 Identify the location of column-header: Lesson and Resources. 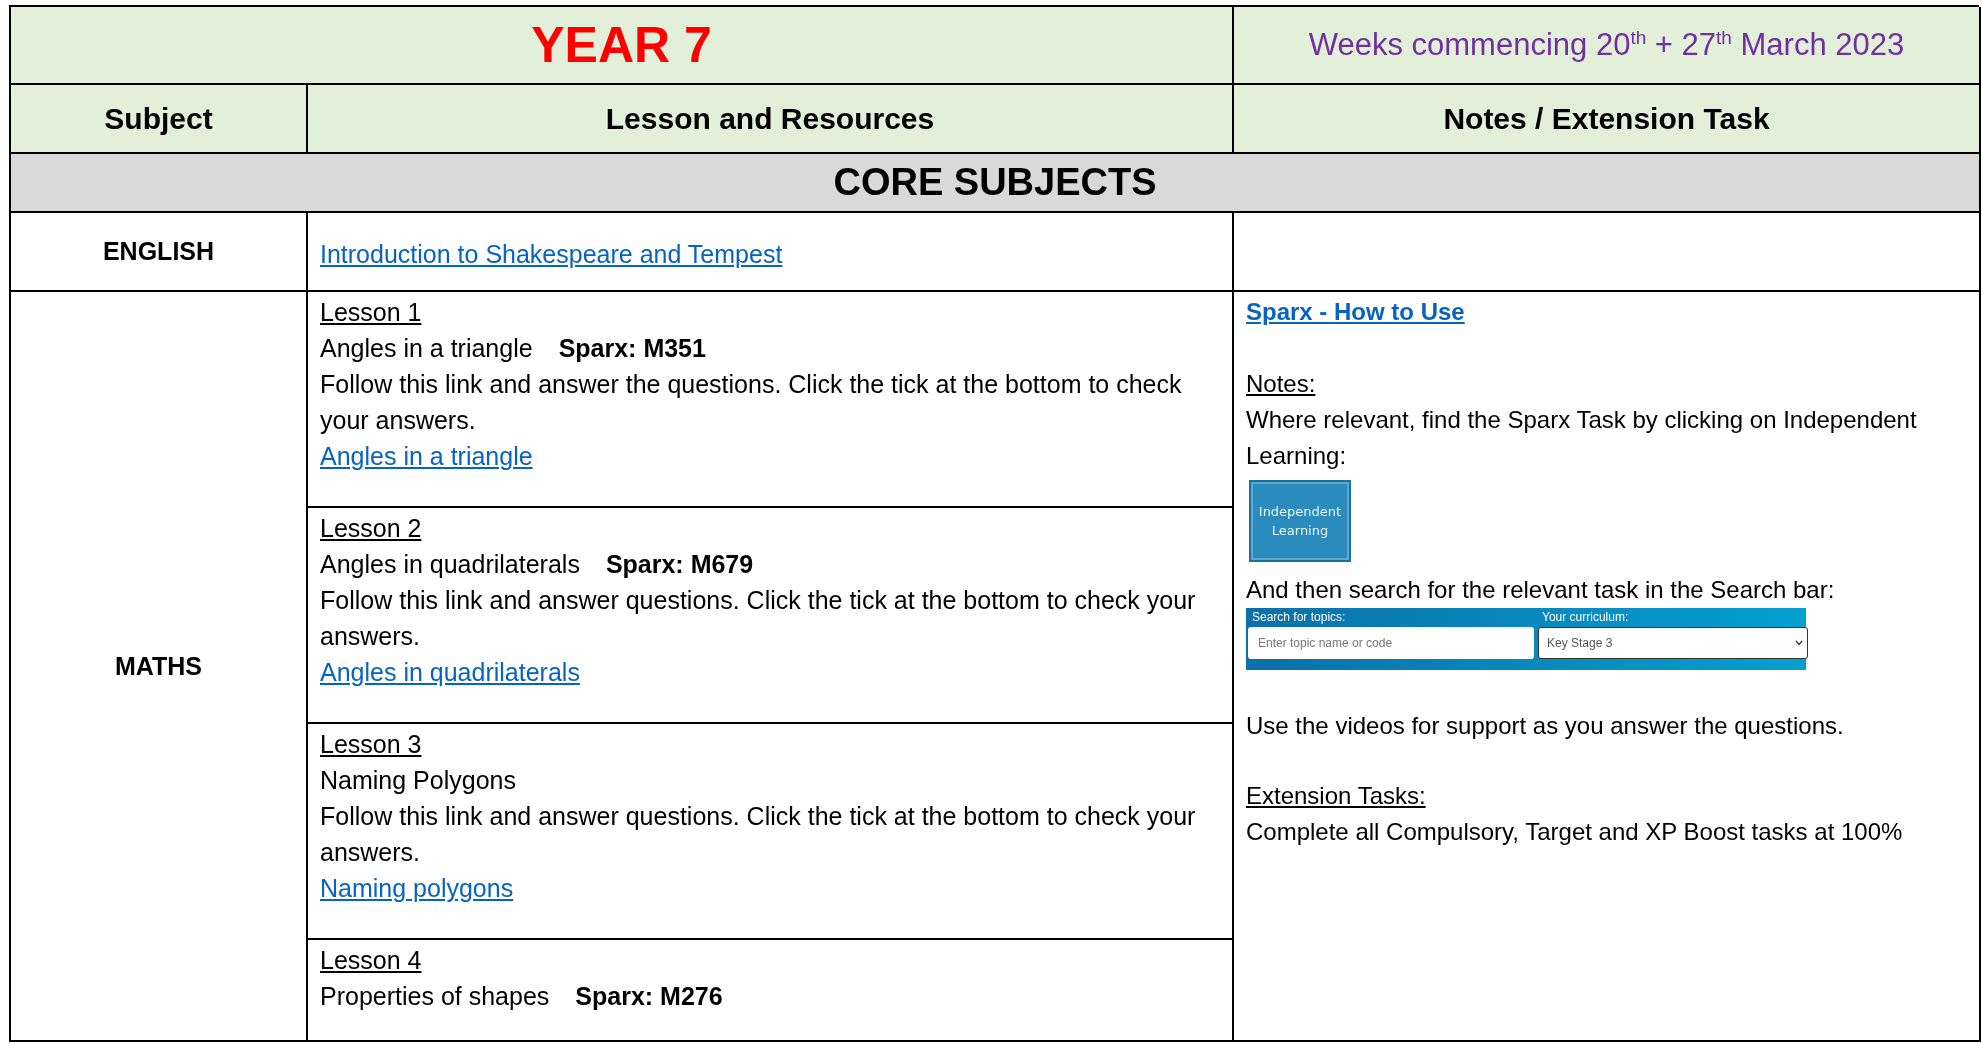
(771, 119).